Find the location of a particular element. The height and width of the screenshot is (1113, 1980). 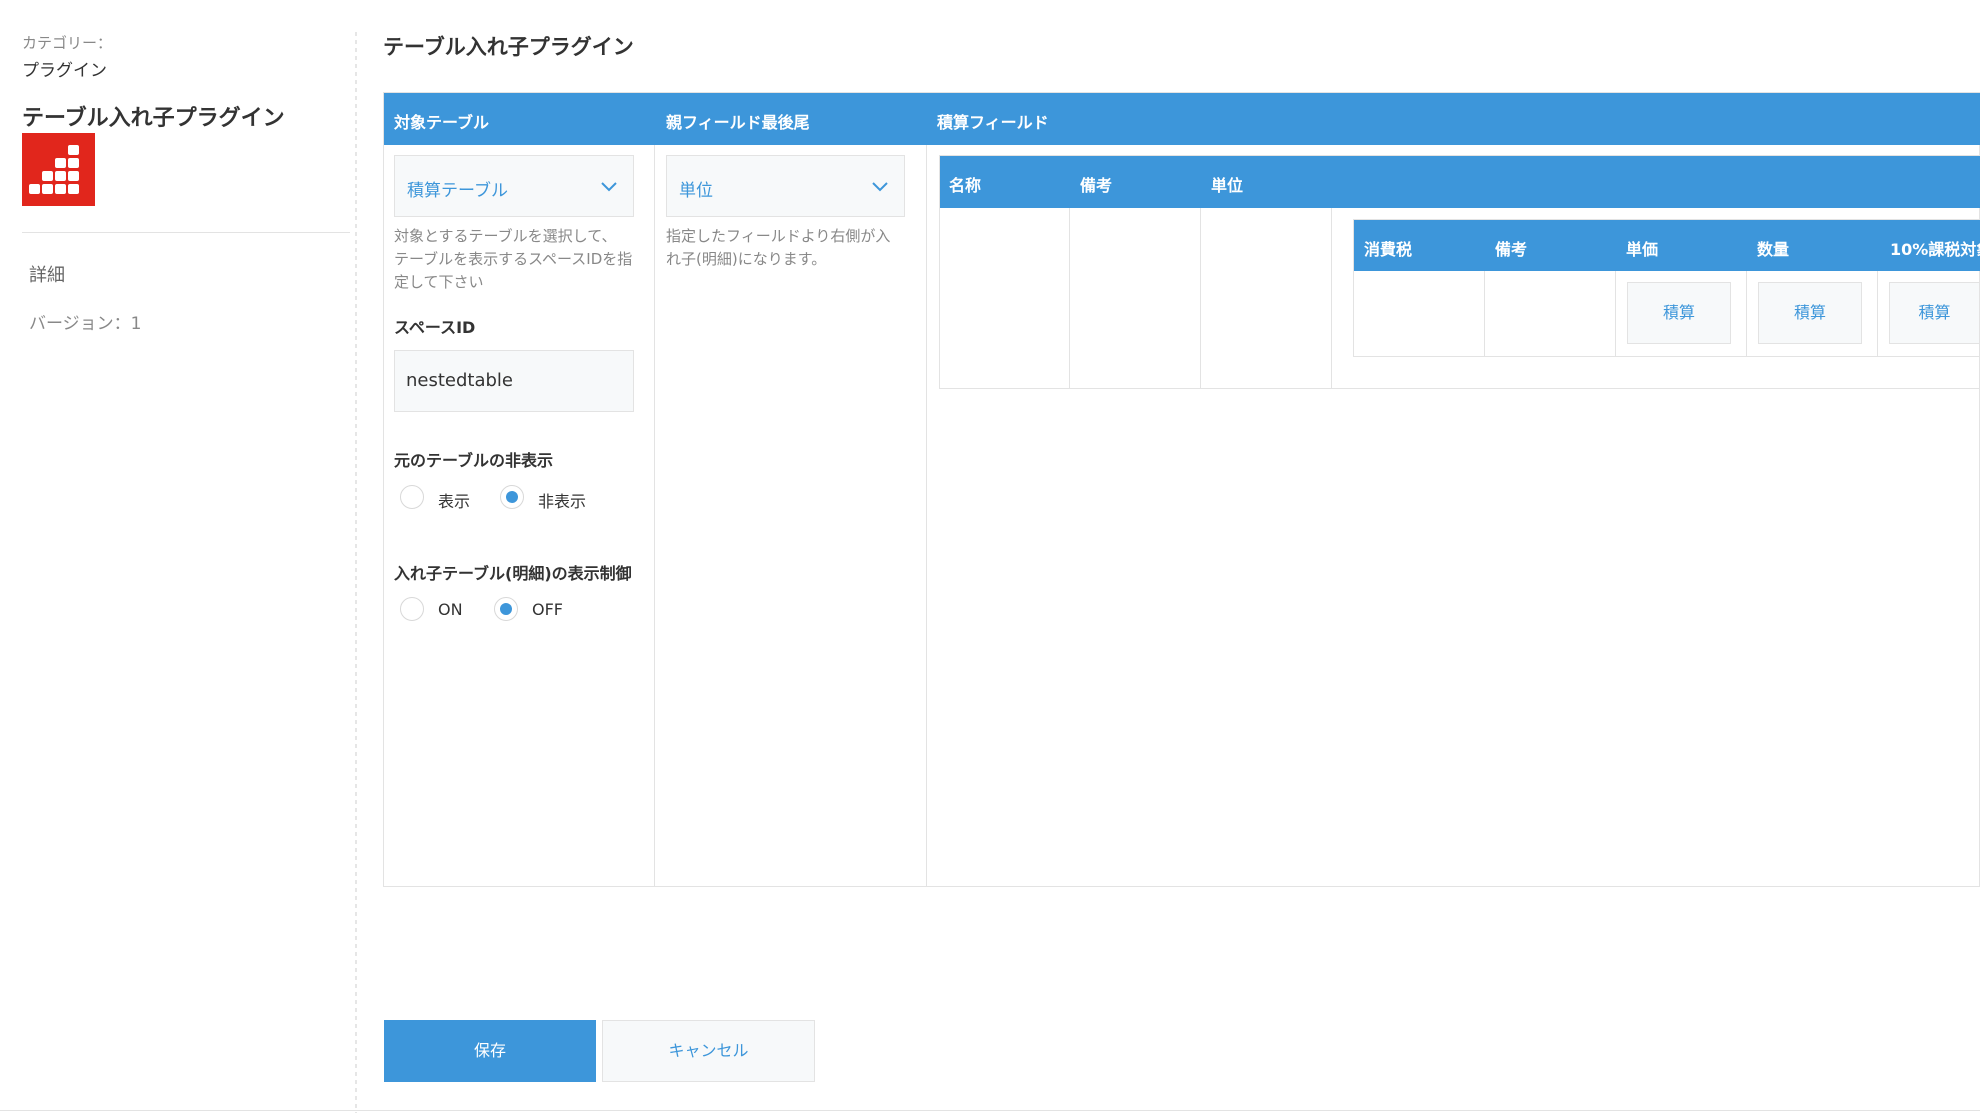

detail-link: 詳細 is located at coordinates (47, 274).